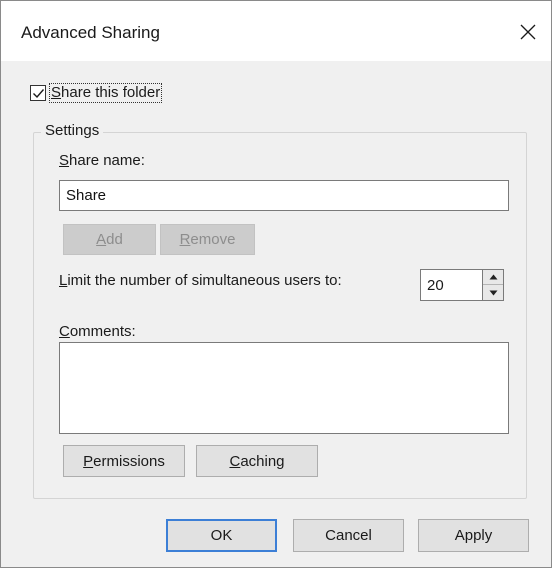  Describe the element at coordinates (109, 239) in the screenshot. I see `add-button: Add` at that location.